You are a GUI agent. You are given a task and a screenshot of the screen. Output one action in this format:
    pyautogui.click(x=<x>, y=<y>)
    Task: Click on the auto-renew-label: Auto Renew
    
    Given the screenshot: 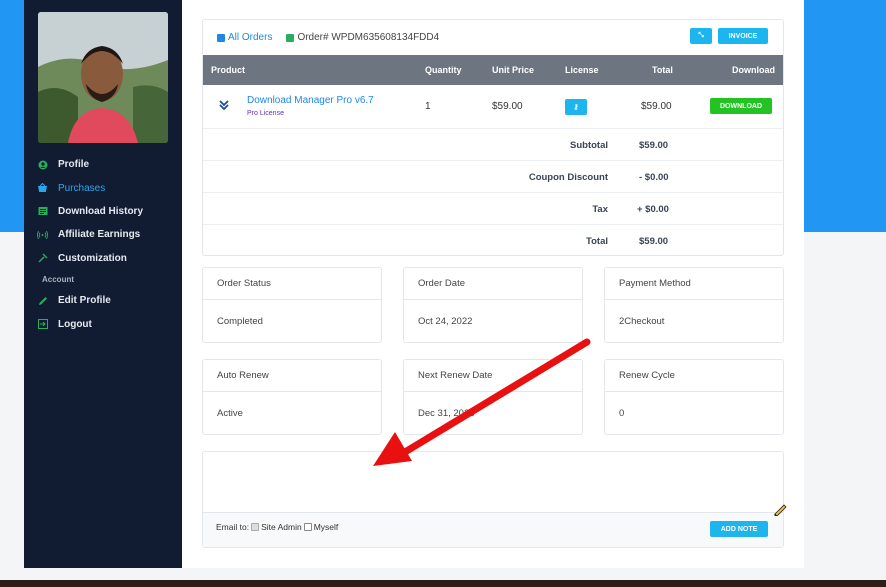 What is the action you would take?
    pyautogui.click(x=292, y=376)
    